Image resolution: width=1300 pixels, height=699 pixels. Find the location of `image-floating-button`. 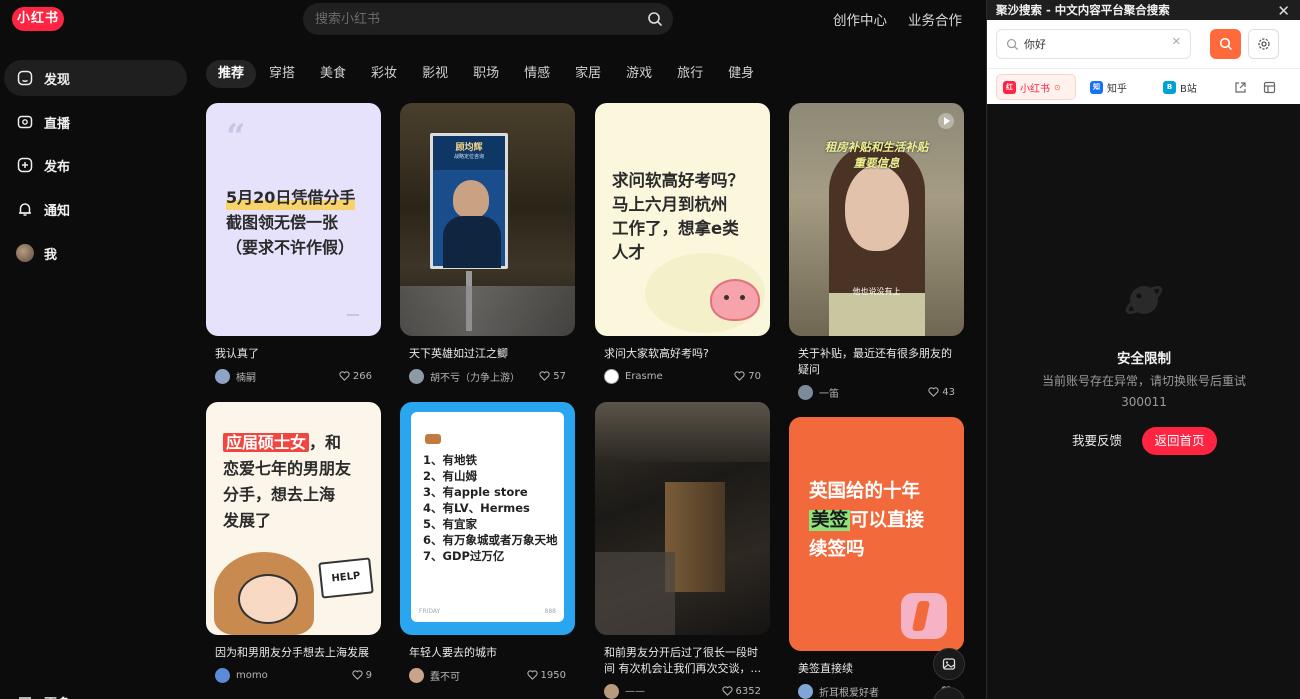

image-floating-button is located at coordinates (949, 664).